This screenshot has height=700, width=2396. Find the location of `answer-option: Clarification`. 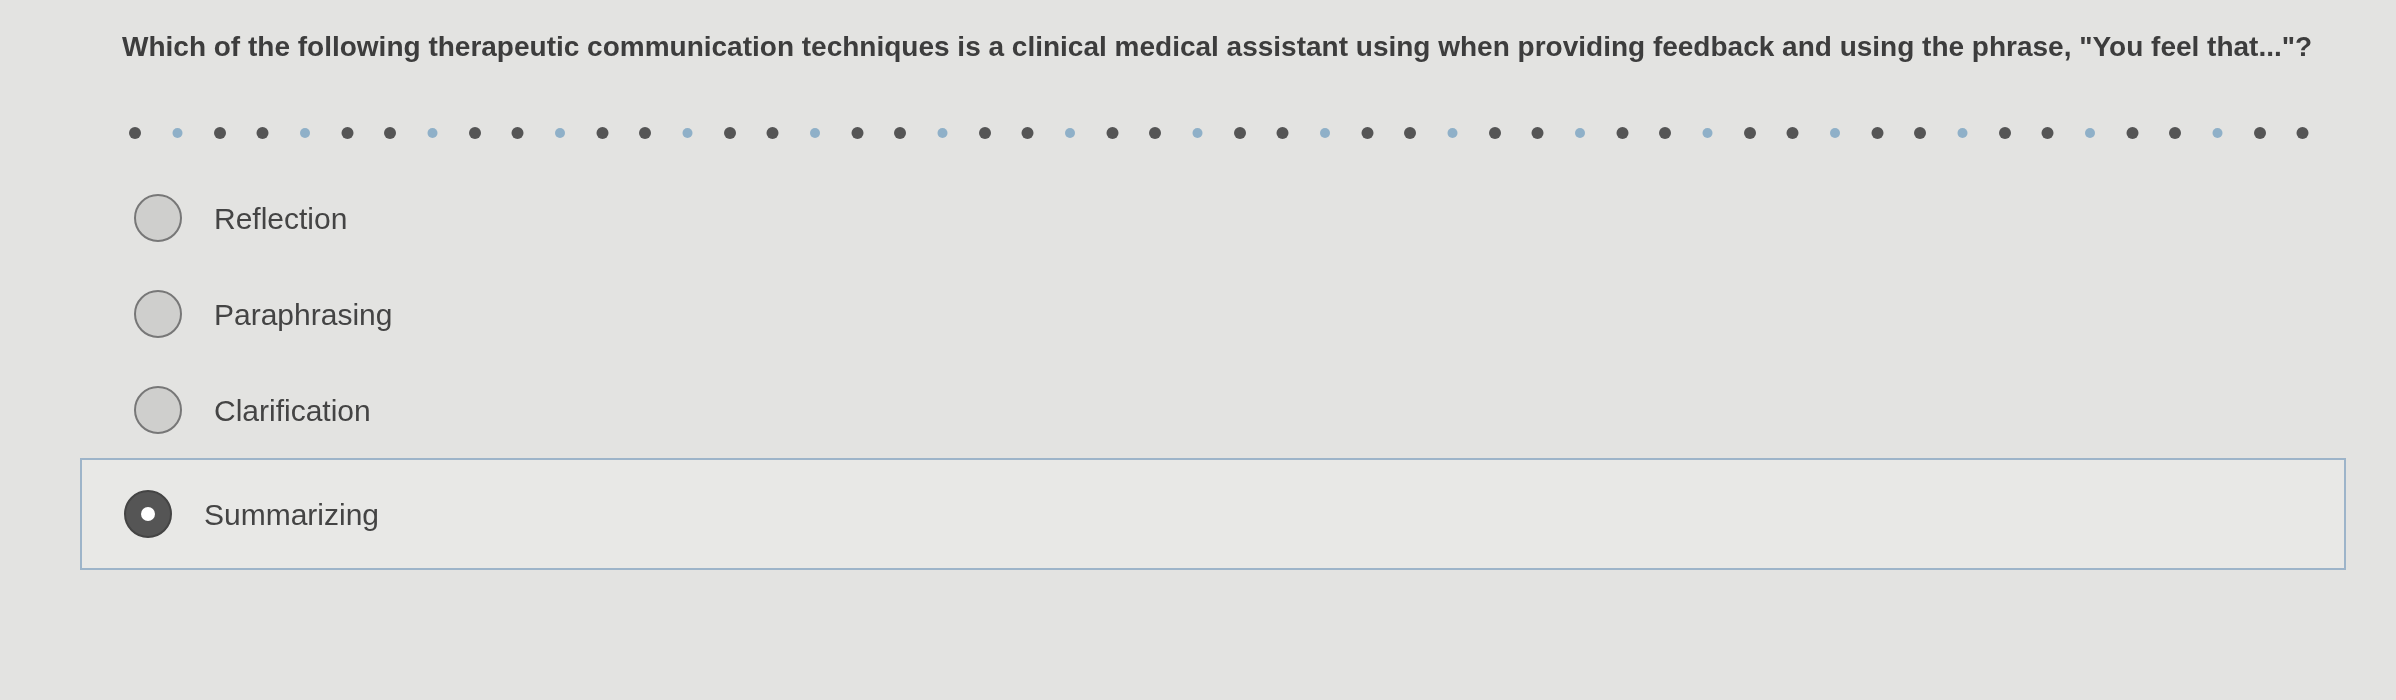

answer-option: Clarification is located at coordinates (1213, 410).